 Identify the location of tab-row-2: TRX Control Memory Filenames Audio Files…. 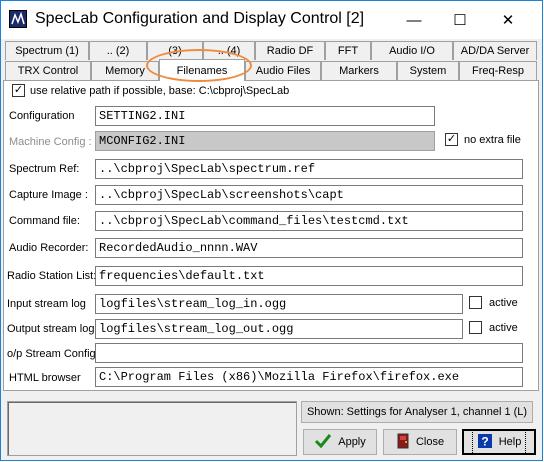
(271, 70).